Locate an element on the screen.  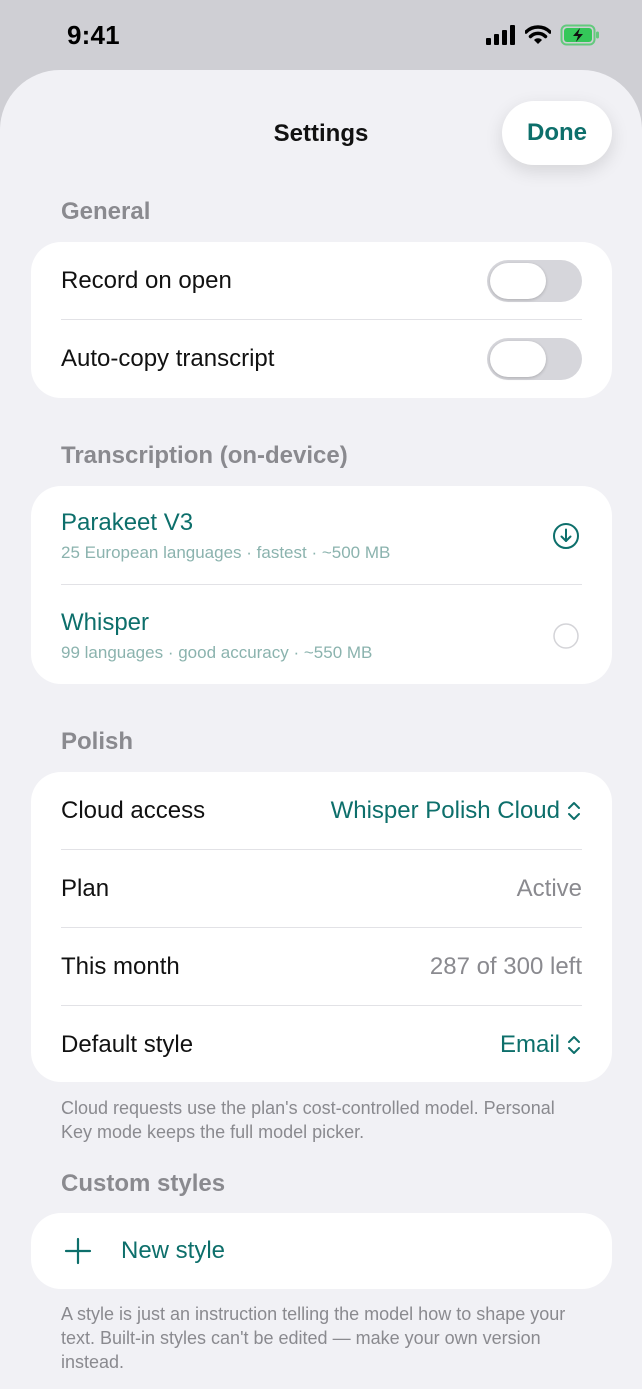
wifi-icon is located at coordinates (538, 34).